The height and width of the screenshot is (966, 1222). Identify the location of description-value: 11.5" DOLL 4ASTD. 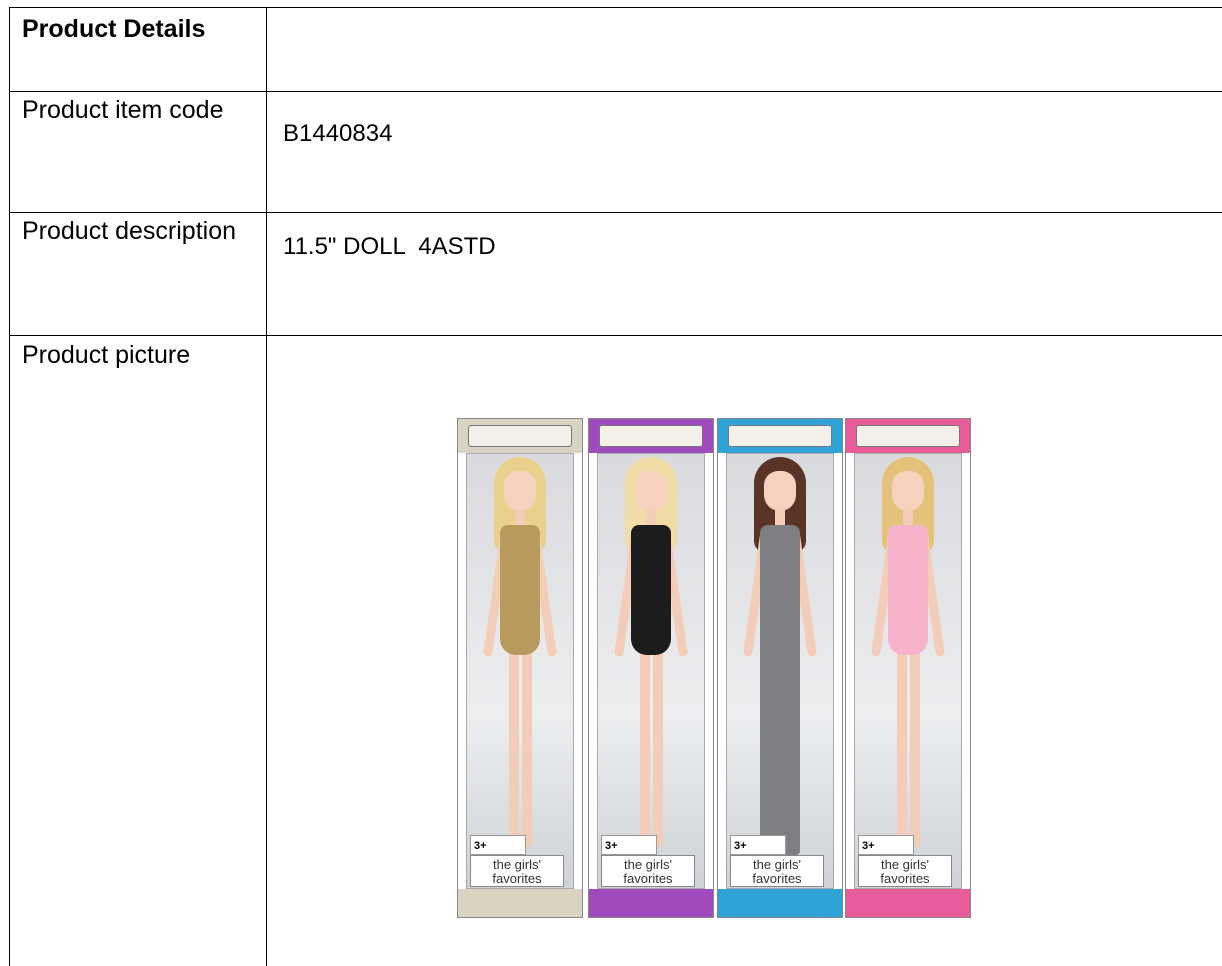
(389, 246).